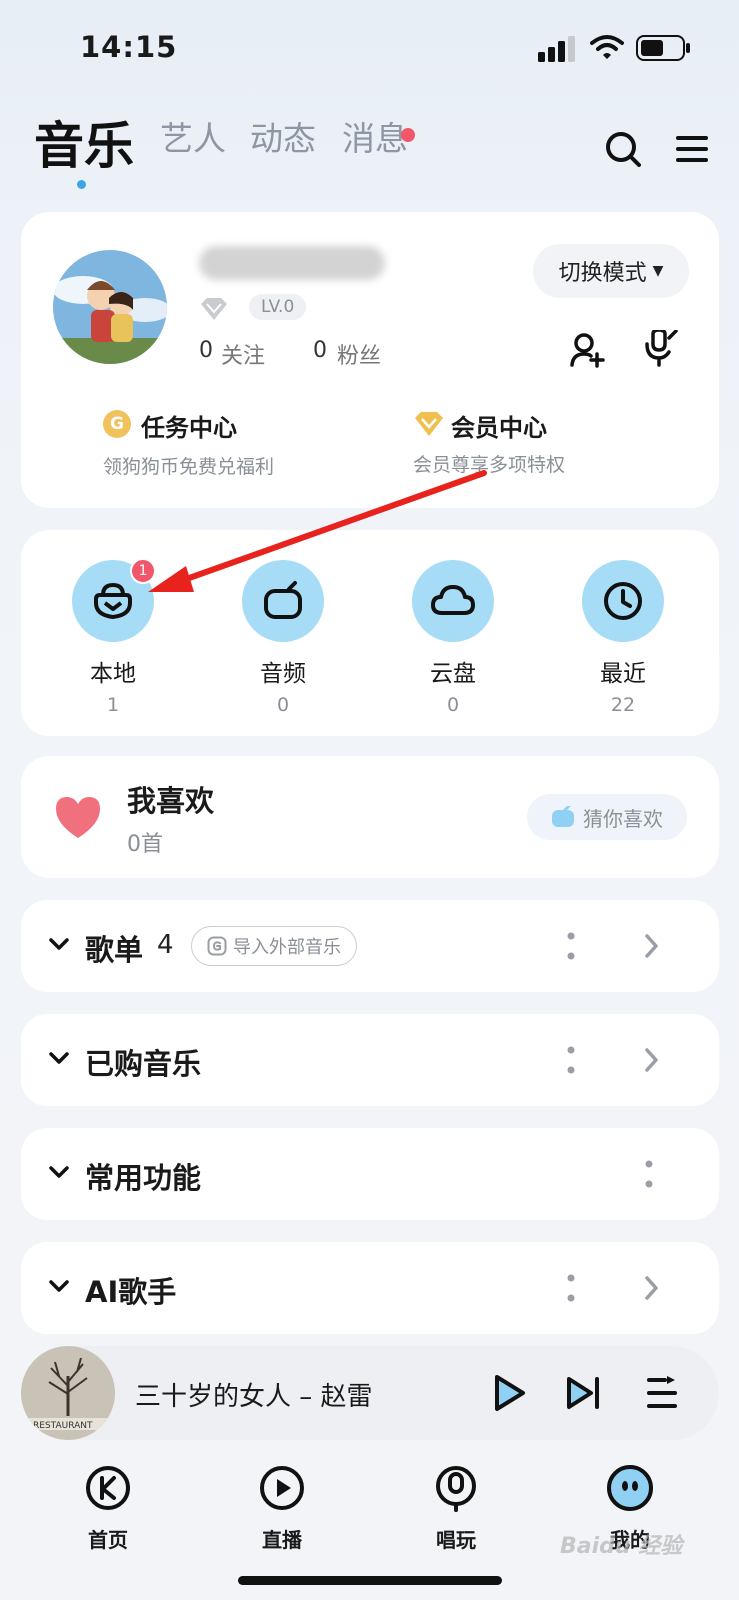 The width and height of the screenshot is (739, 1600). I want to click on cloud-icon-circle, so click(453, 601).